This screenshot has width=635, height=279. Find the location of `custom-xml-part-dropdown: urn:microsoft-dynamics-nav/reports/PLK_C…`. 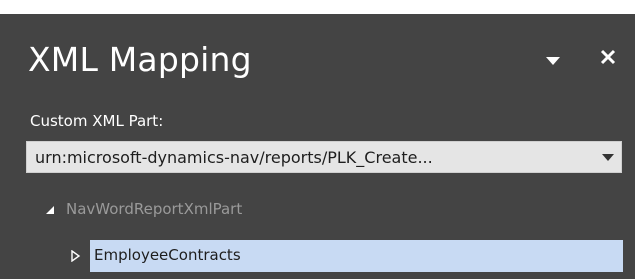

custom-xml-part-dropdown: urn:microsoft-dynamics-nav/reports/PLK_C… is located at coordinates (324, 157).